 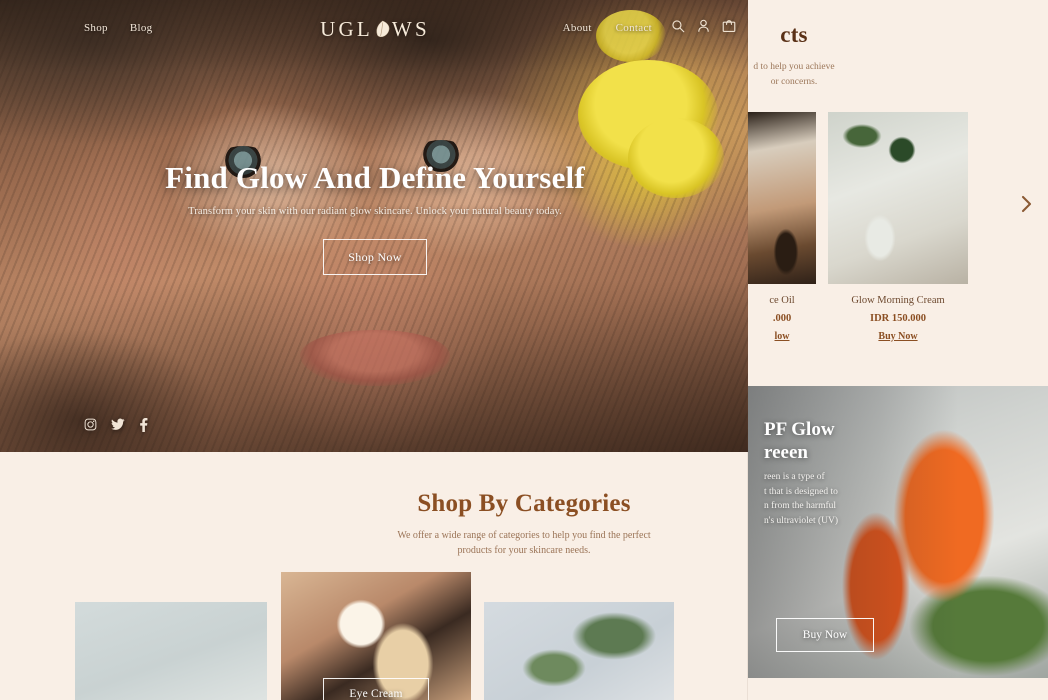 What do you see at coordinates (96, 28) in the screenshot?
I see `nav-link-shop: Shop` at bounding box center [96, 28].